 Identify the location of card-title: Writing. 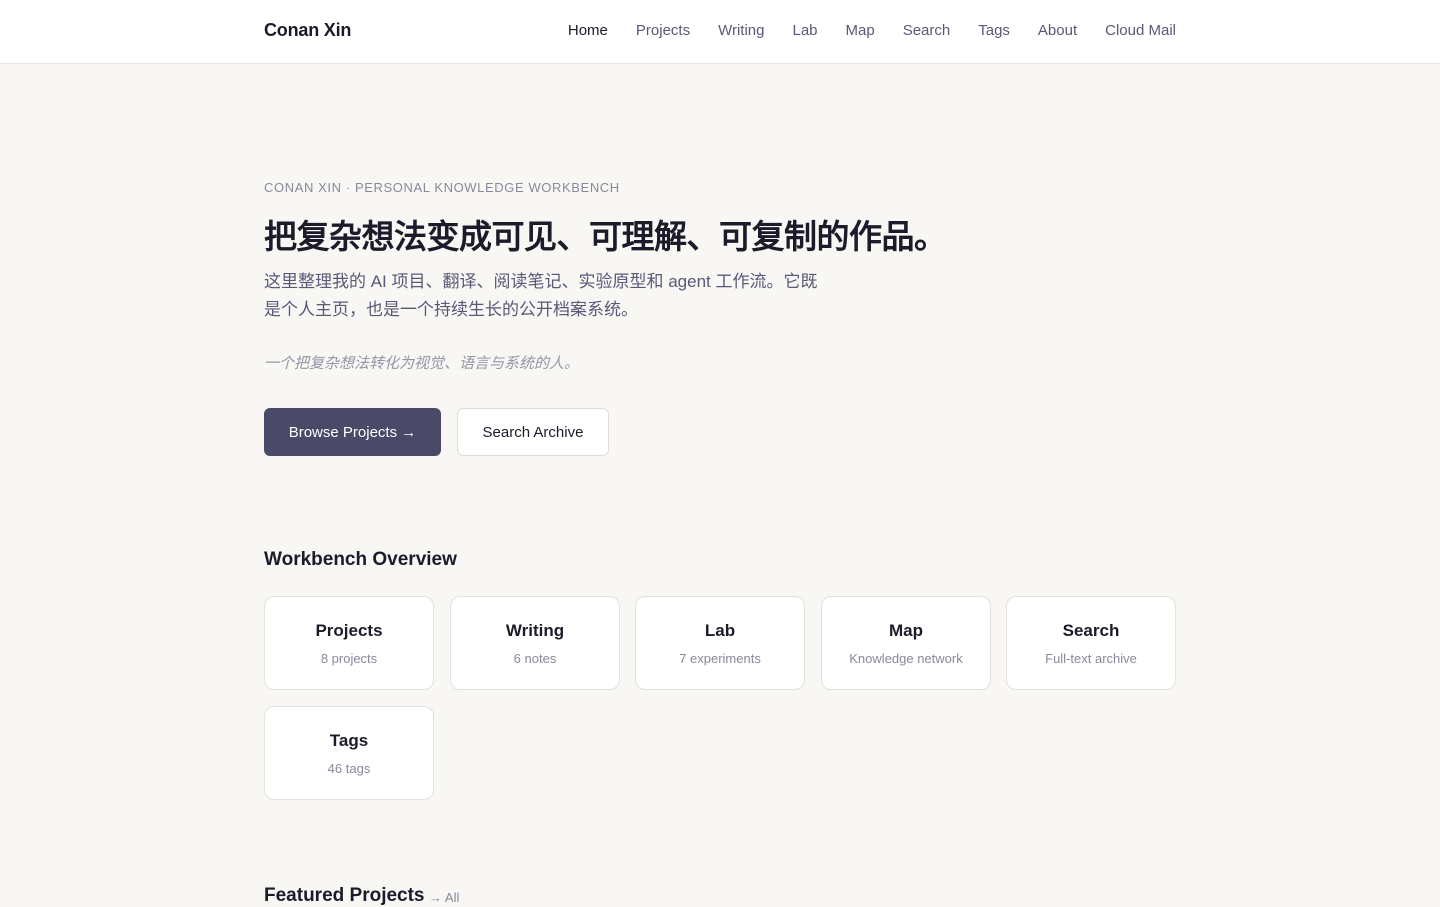
(535, 630).